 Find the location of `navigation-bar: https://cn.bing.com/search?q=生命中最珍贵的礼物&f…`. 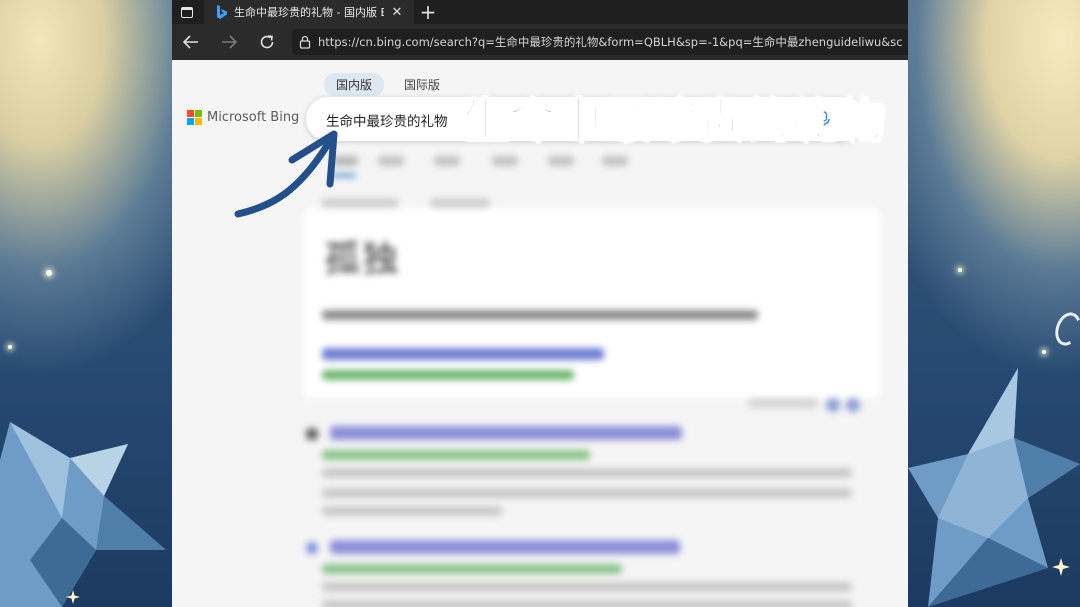

navigation-bar: https://cn.bing.com/search?q=生命中最珍贵的礼物&f… is located at coordinates (540, 42).